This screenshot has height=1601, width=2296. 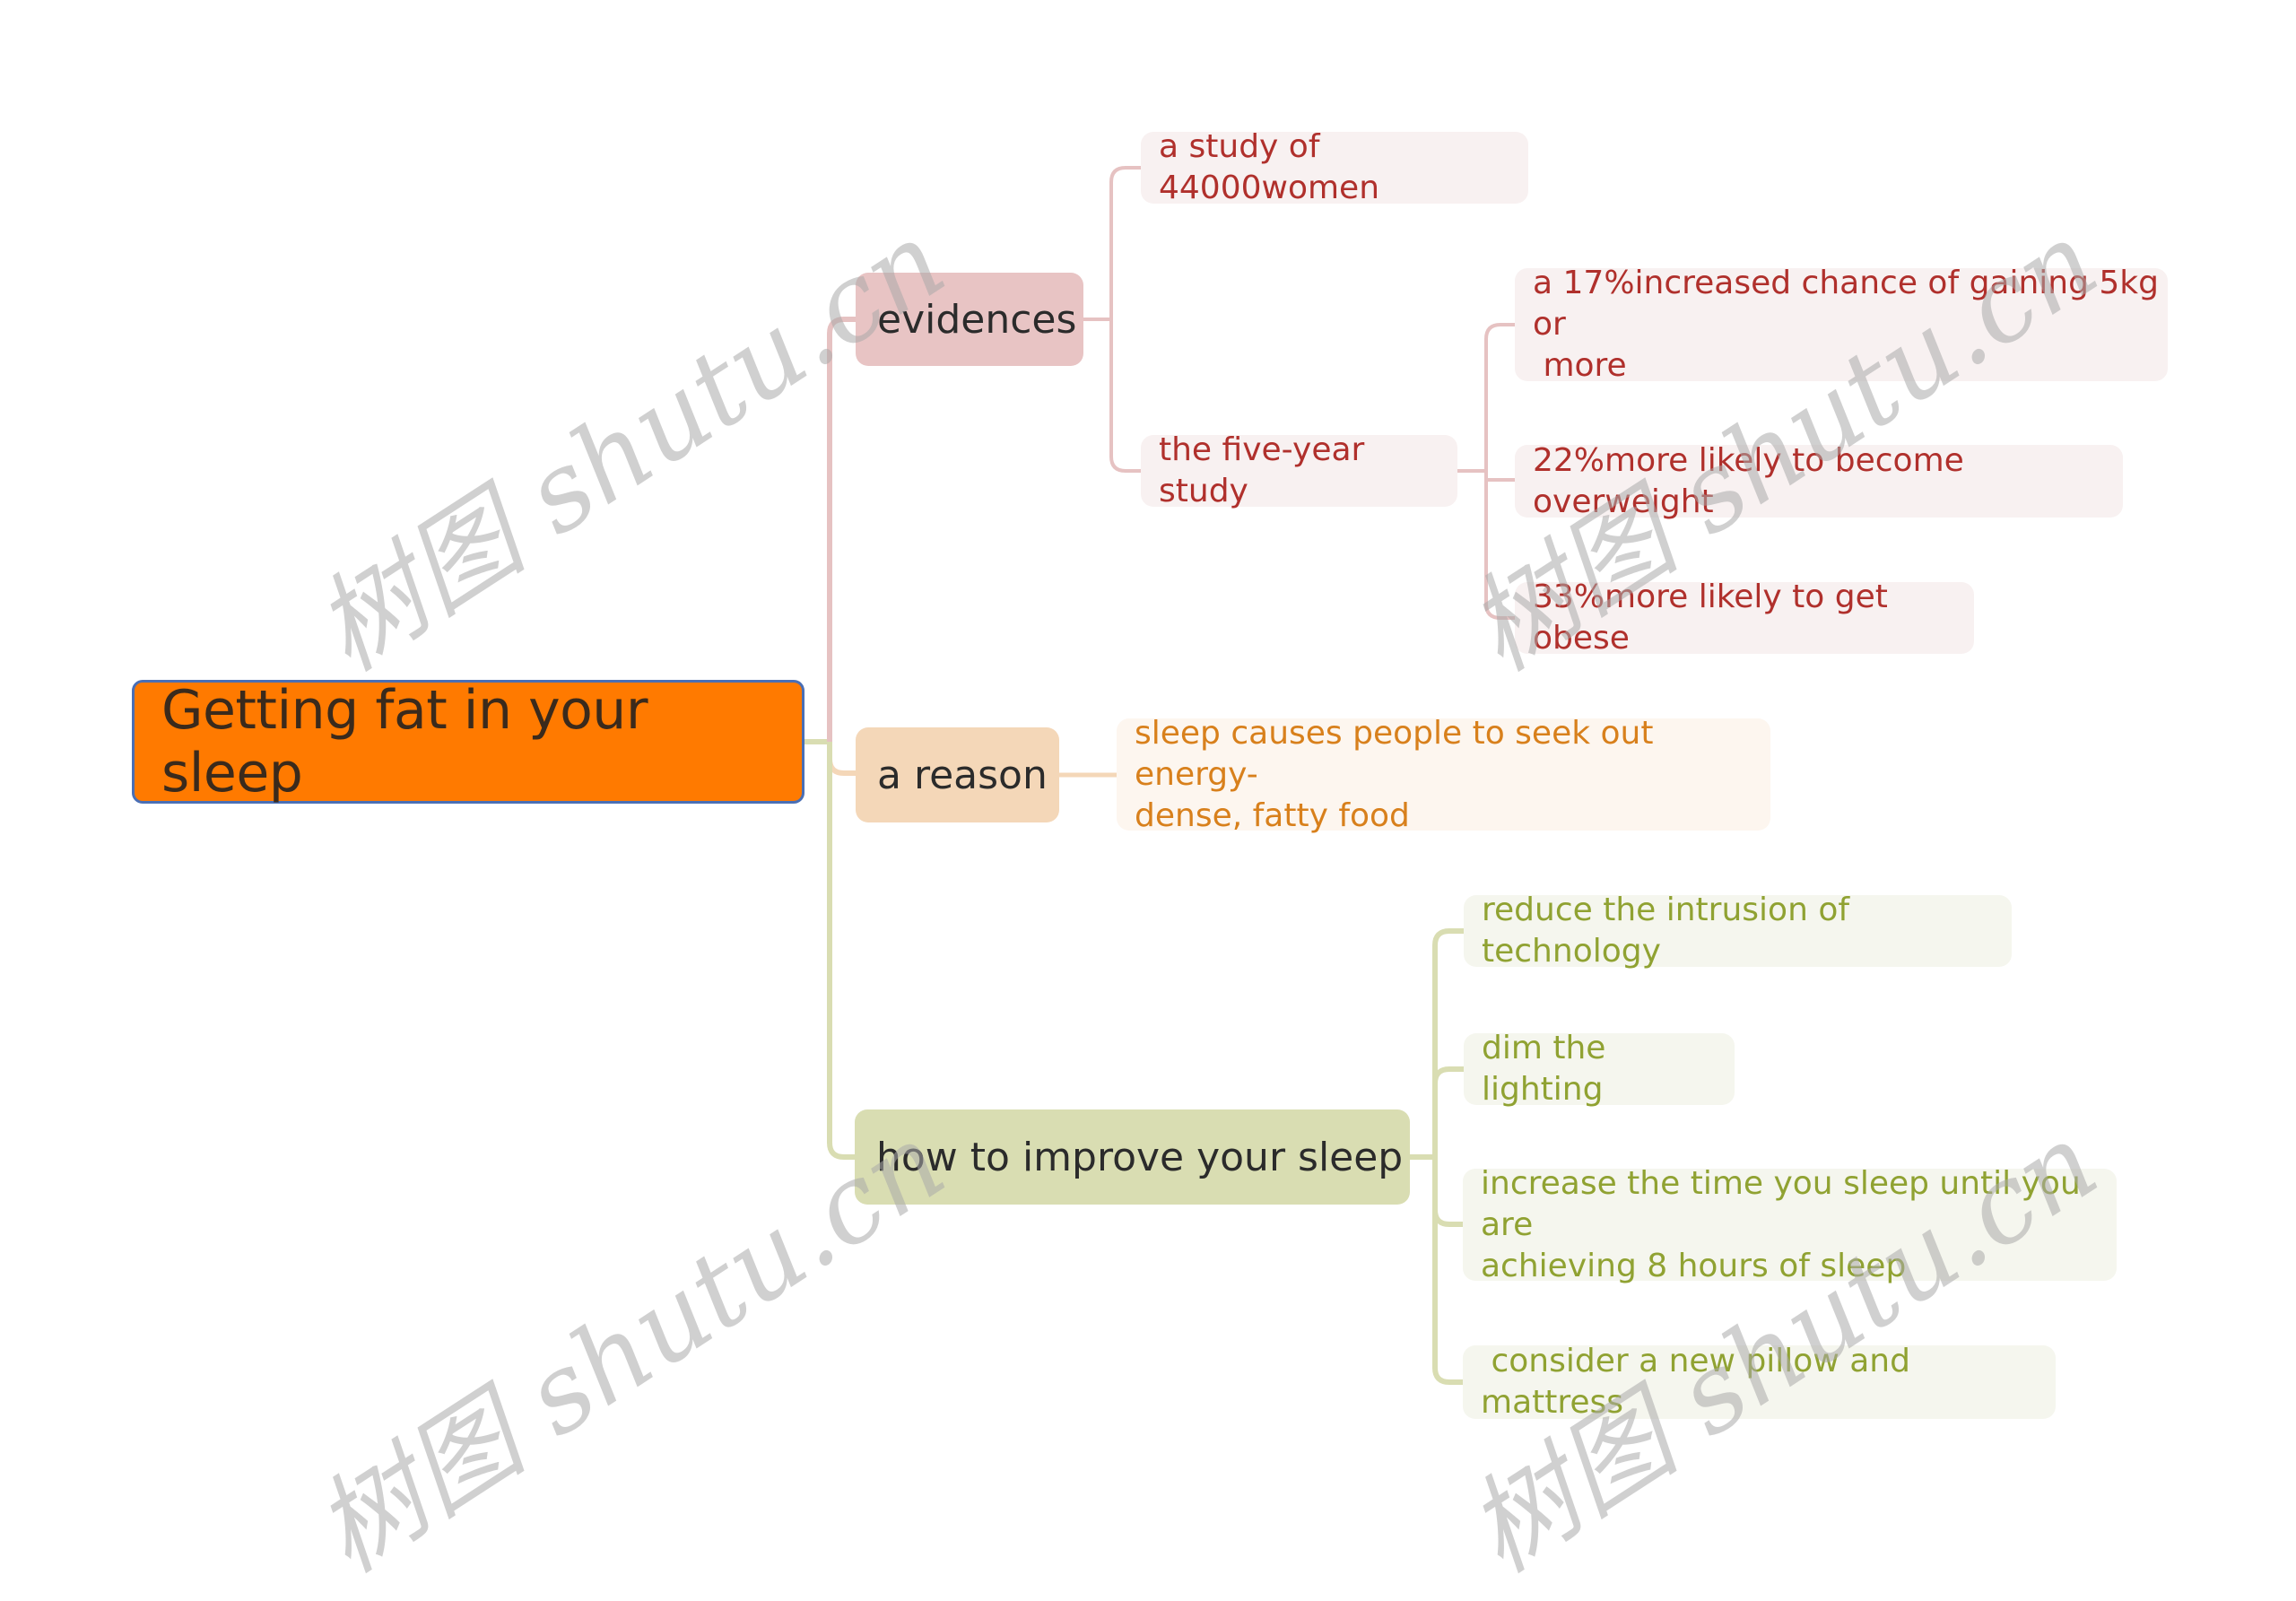 What do you see at coordinates (962, 775) in the screenshot?
I see `topic-a-reason-label: a reason` at bounding box center [962, 775].